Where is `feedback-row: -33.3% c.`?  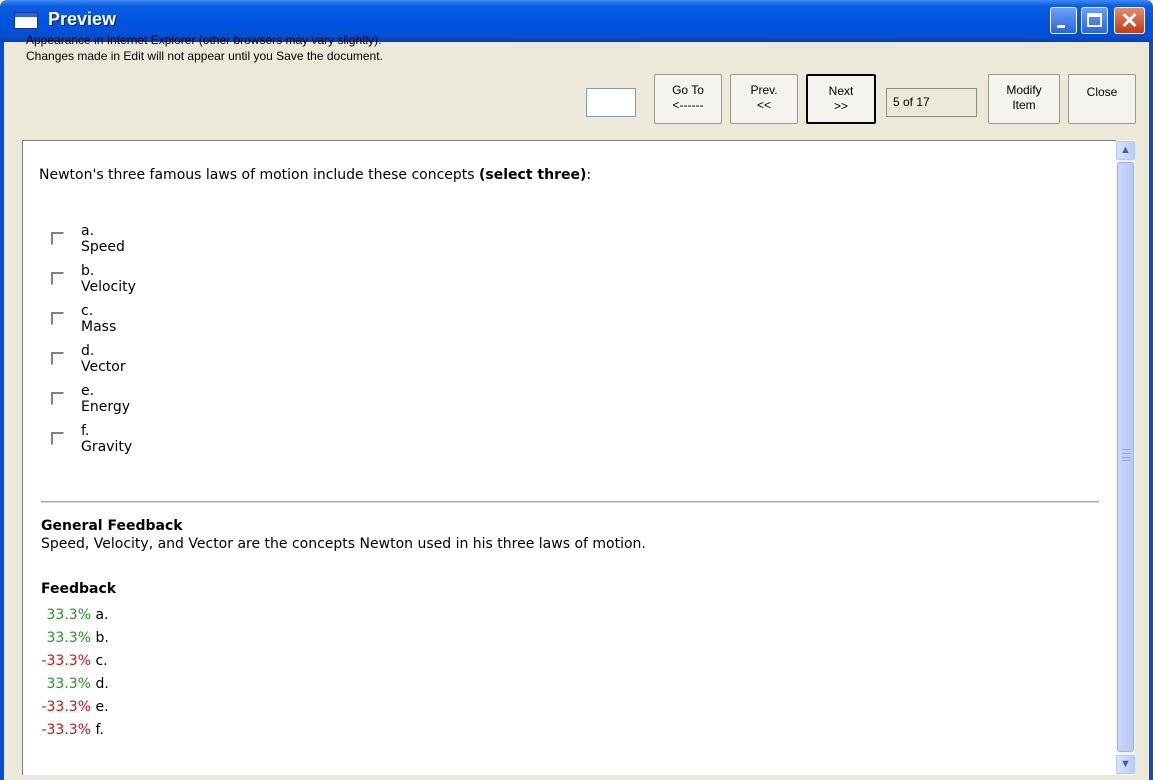
feedback-row: -33.3% c. is located at coordinates (75, 664).